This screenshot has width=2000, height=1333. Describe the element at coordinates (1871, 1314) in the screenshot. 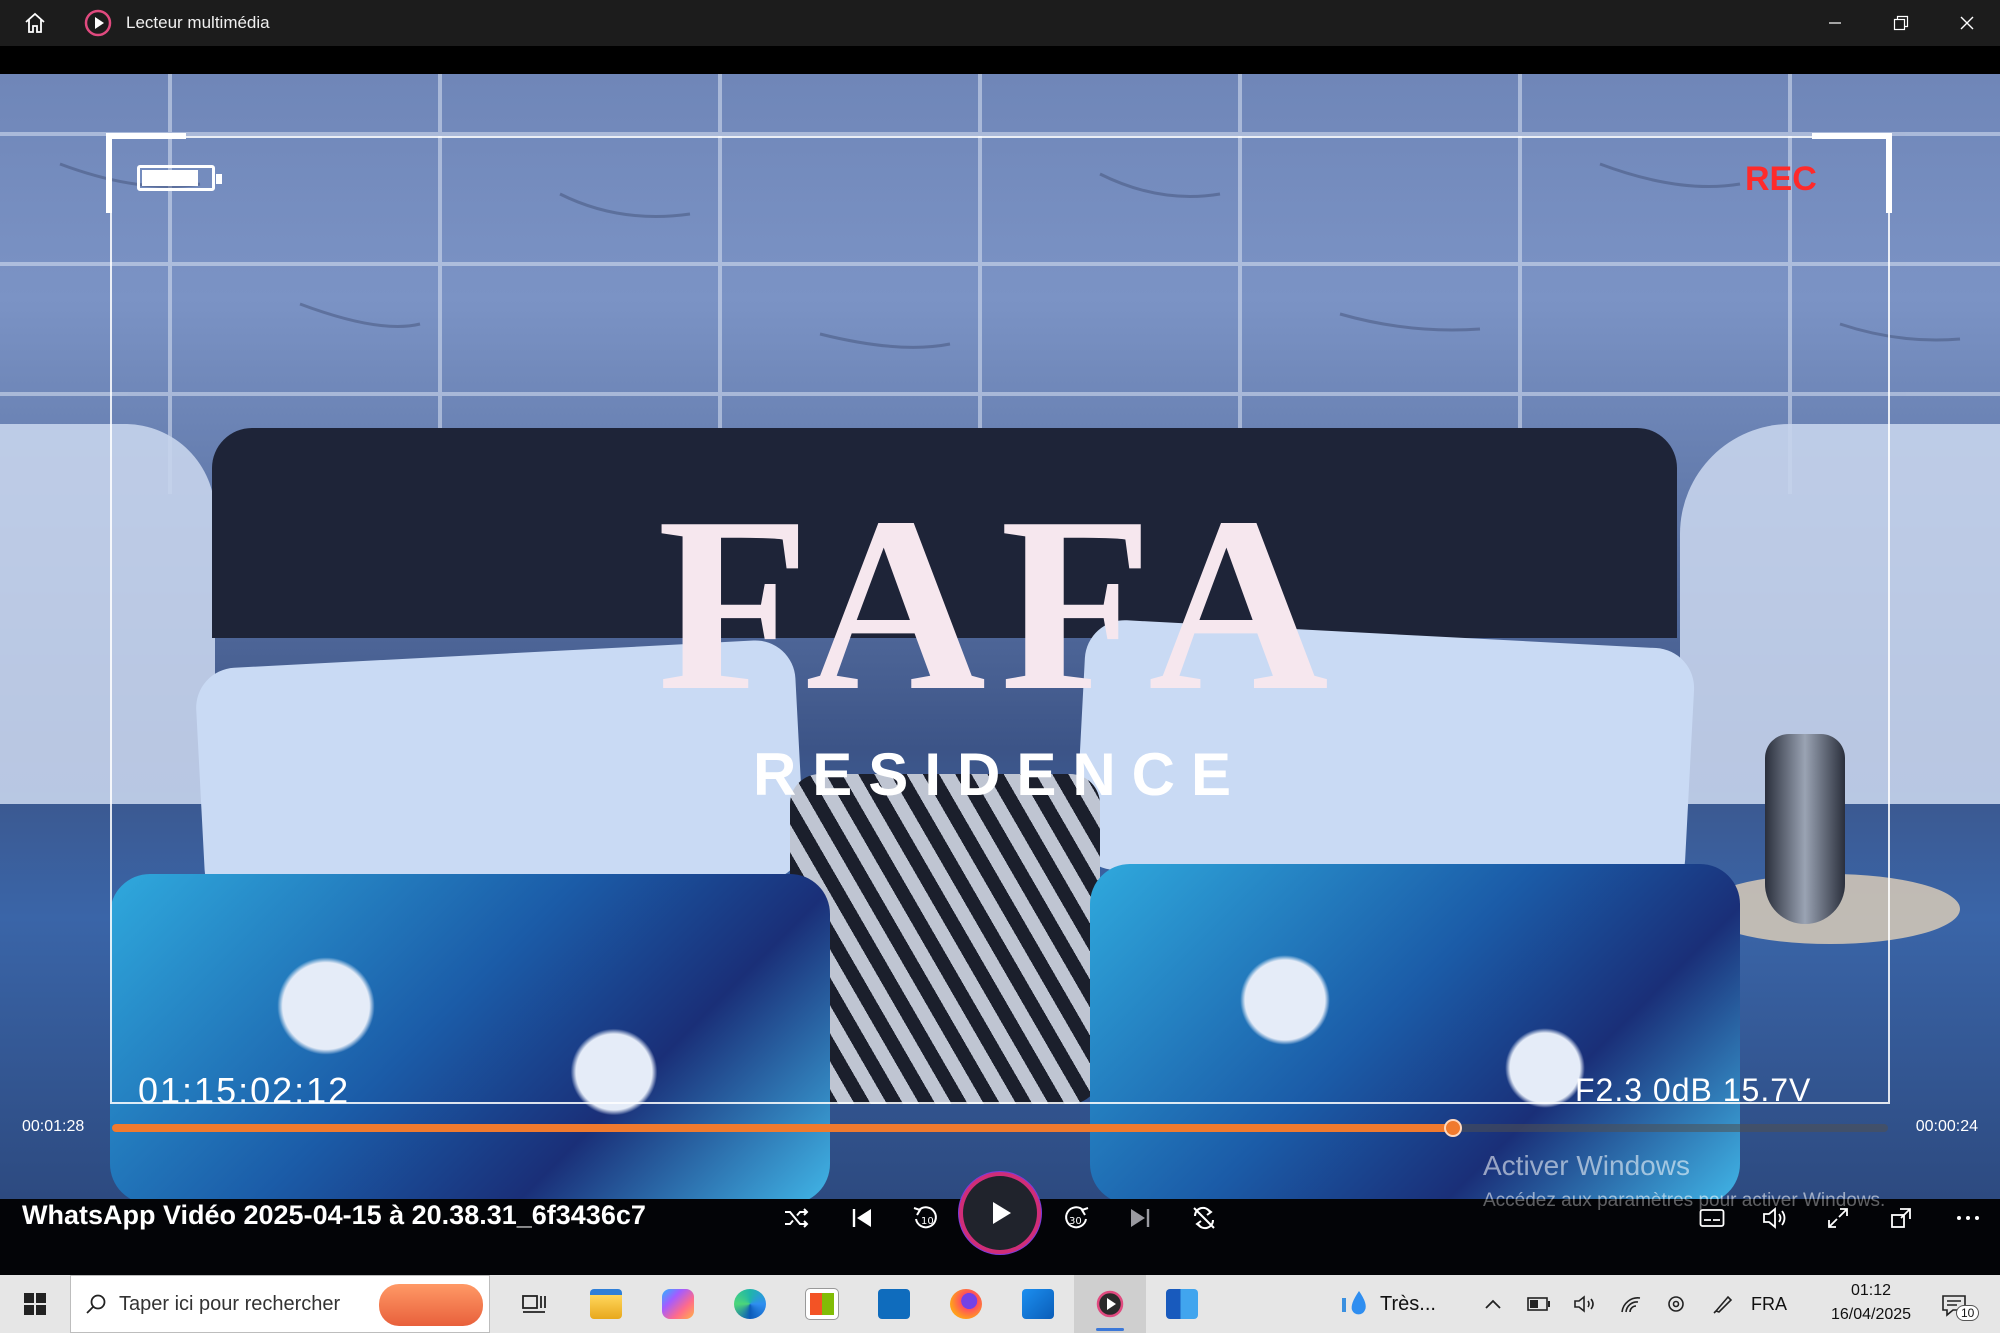

I see `clock-date: 16/04/2025` at that location.